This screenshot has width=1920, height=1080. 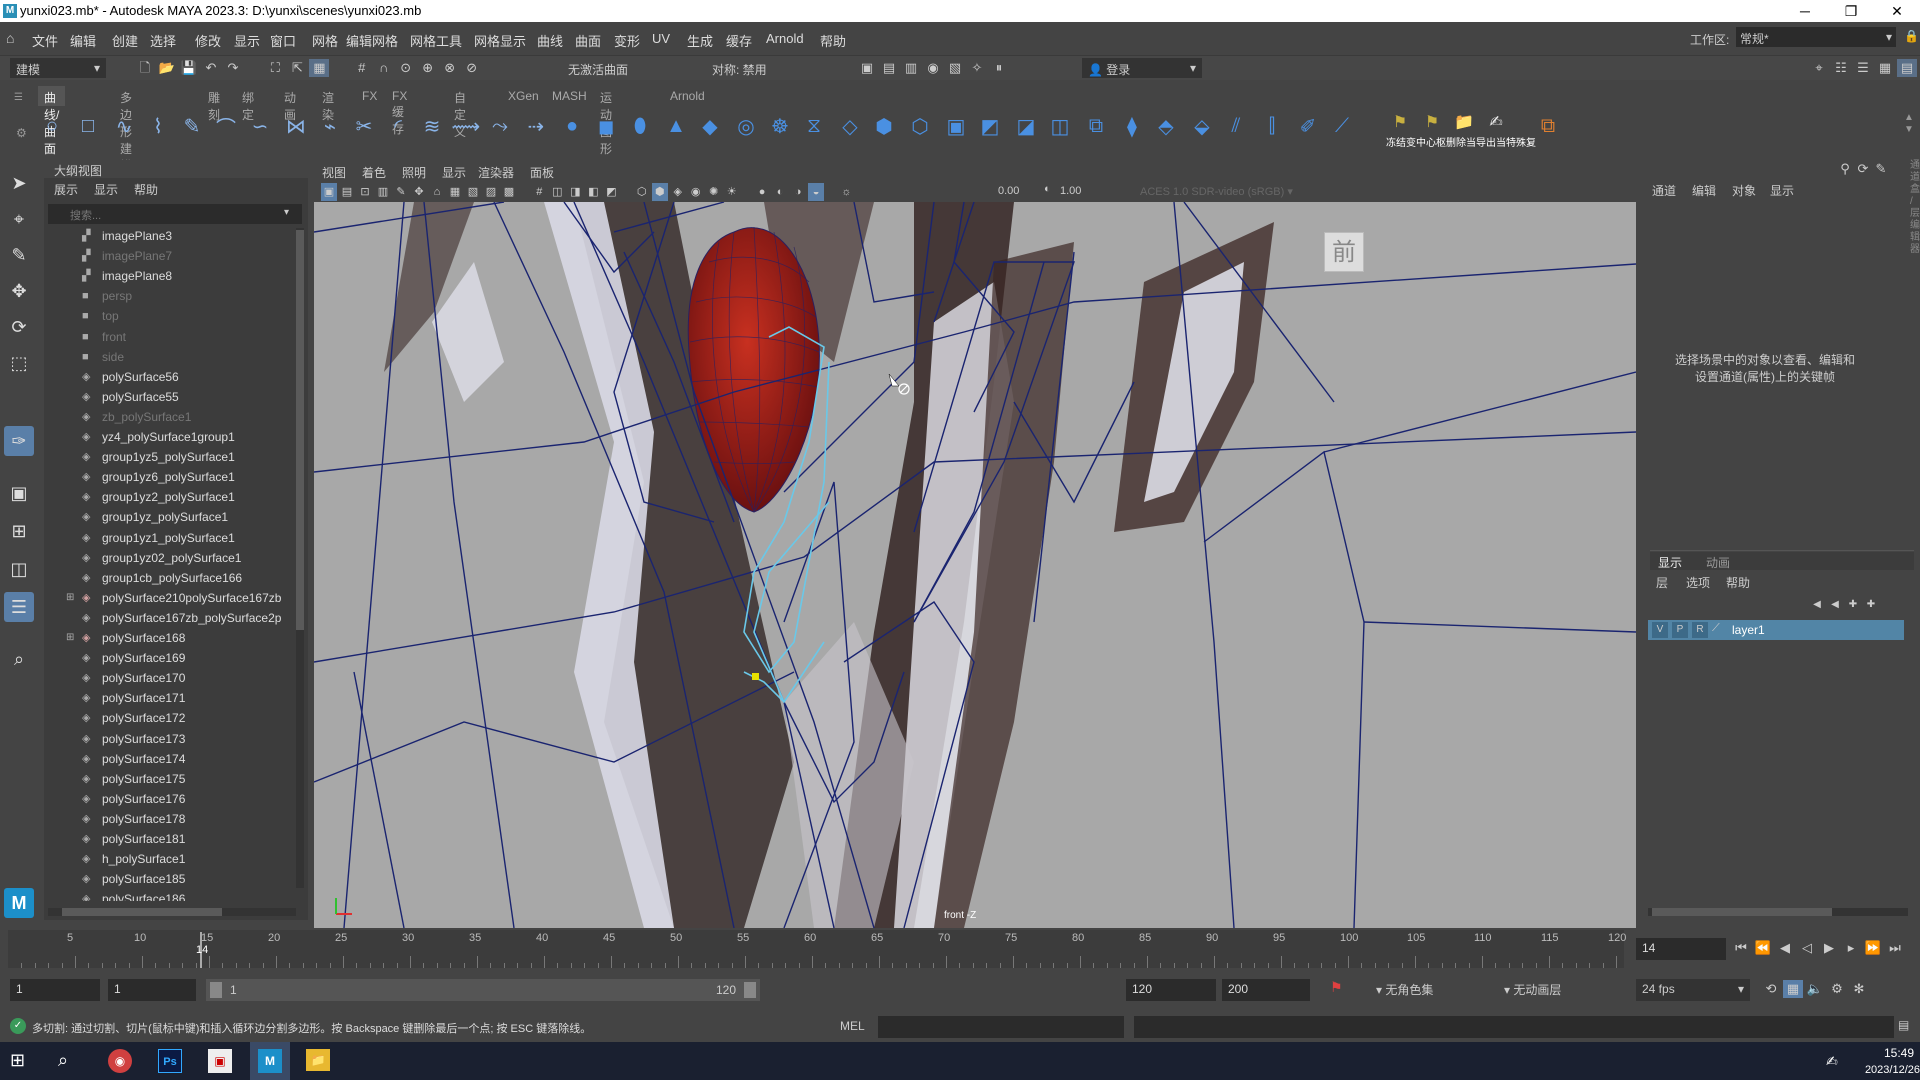 I want to click on nurbs-circle-icon: ○, so click(x=52, y=126).